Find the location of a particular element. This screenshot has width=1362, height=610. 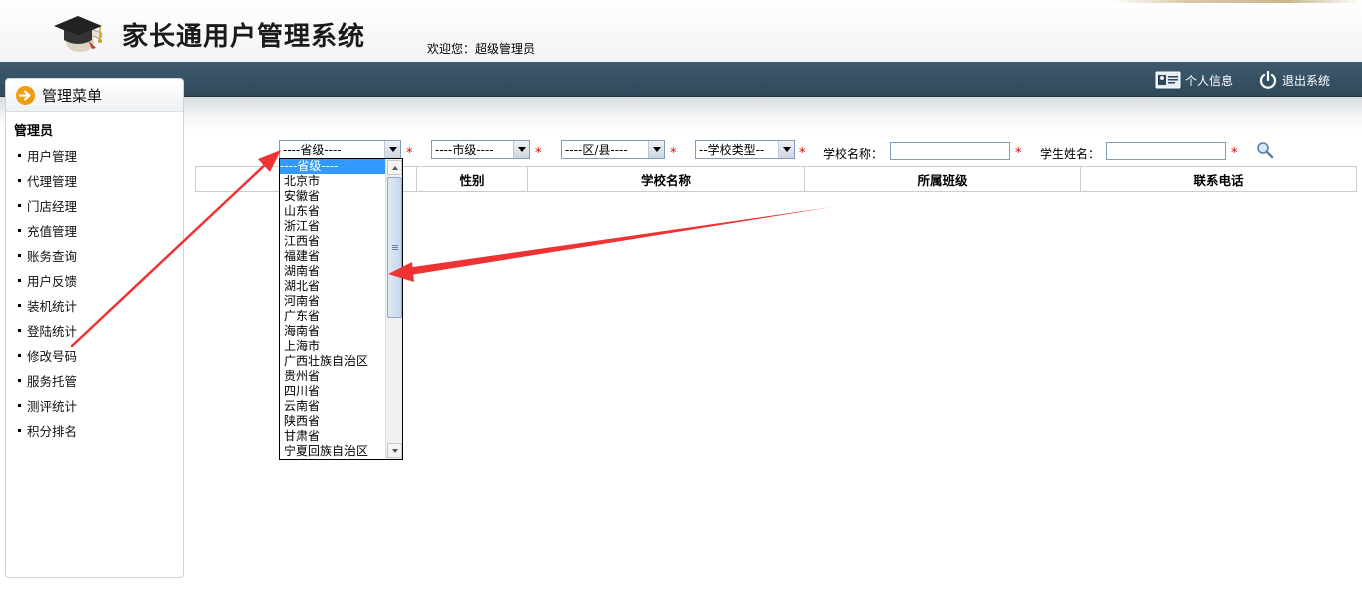

profile-link: 个人信息 is located at coordinates (1194, 80).